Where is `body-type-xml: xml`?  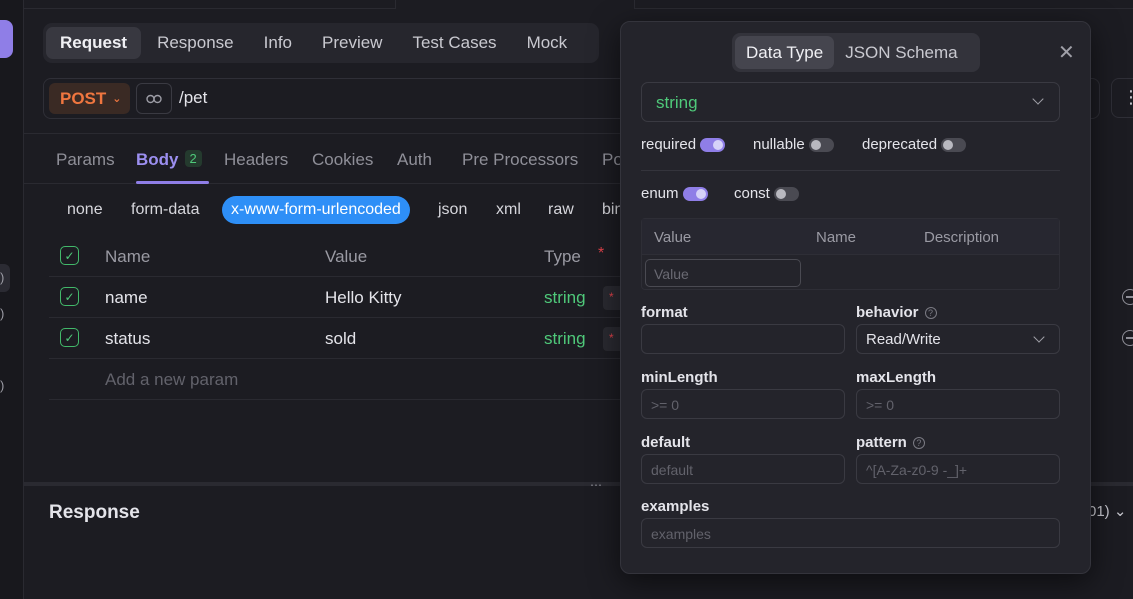
body-type-xml: xml is located at coordinates (508, 210).